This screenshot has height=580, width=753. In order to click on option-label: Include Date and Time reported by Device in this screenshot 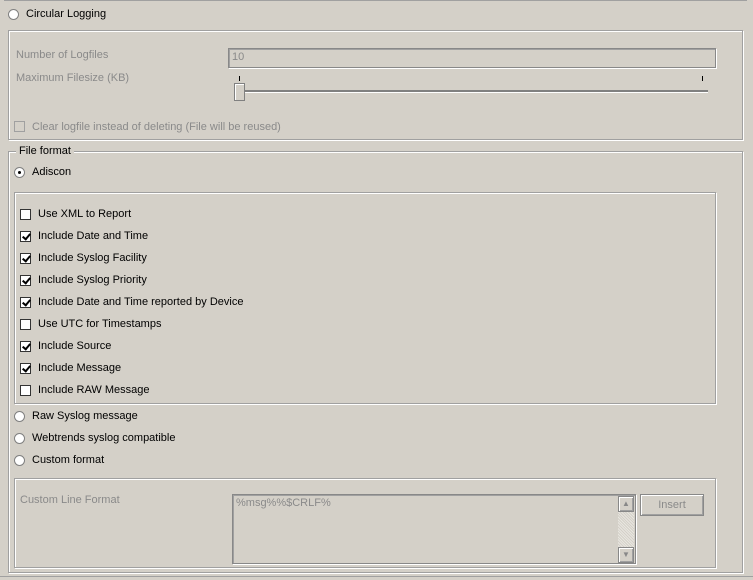, I will do `click(141, 302)`.